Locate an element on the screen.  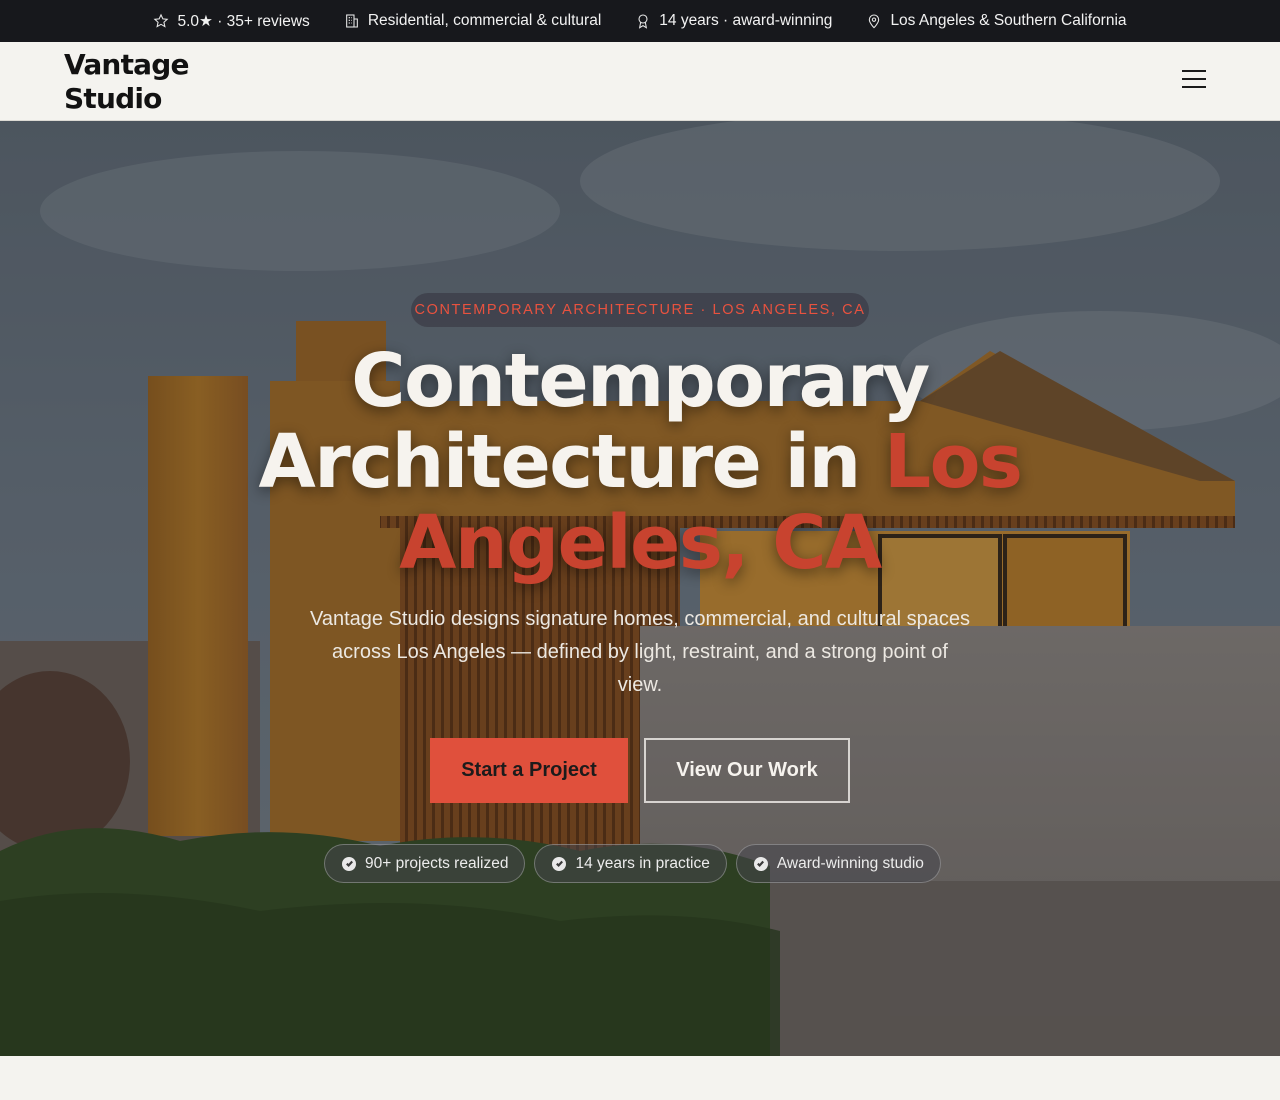
badge-award: Award-winning studio is located at coordinates (838, 863).